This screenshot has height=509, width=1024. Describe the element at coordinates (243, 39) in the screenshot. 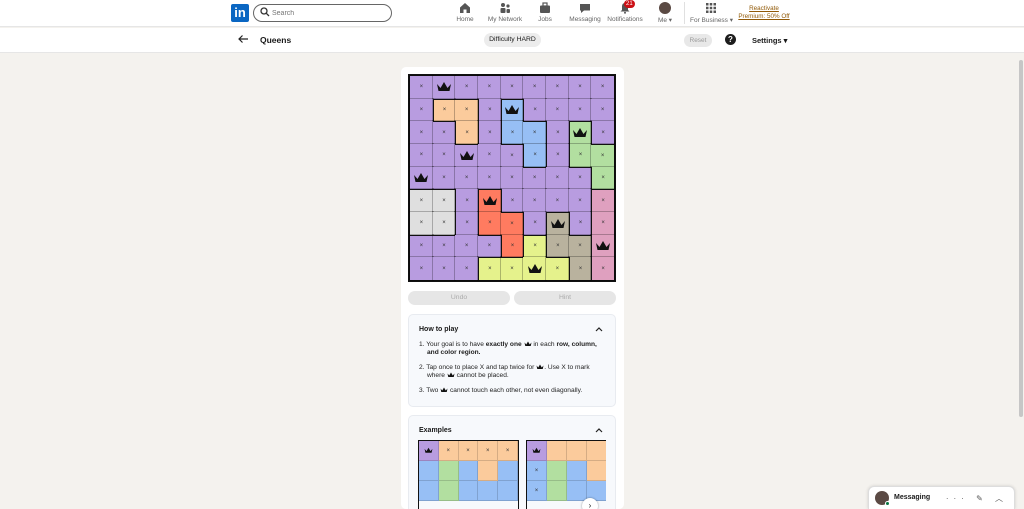

I see `back-arrow-icon` at that location.